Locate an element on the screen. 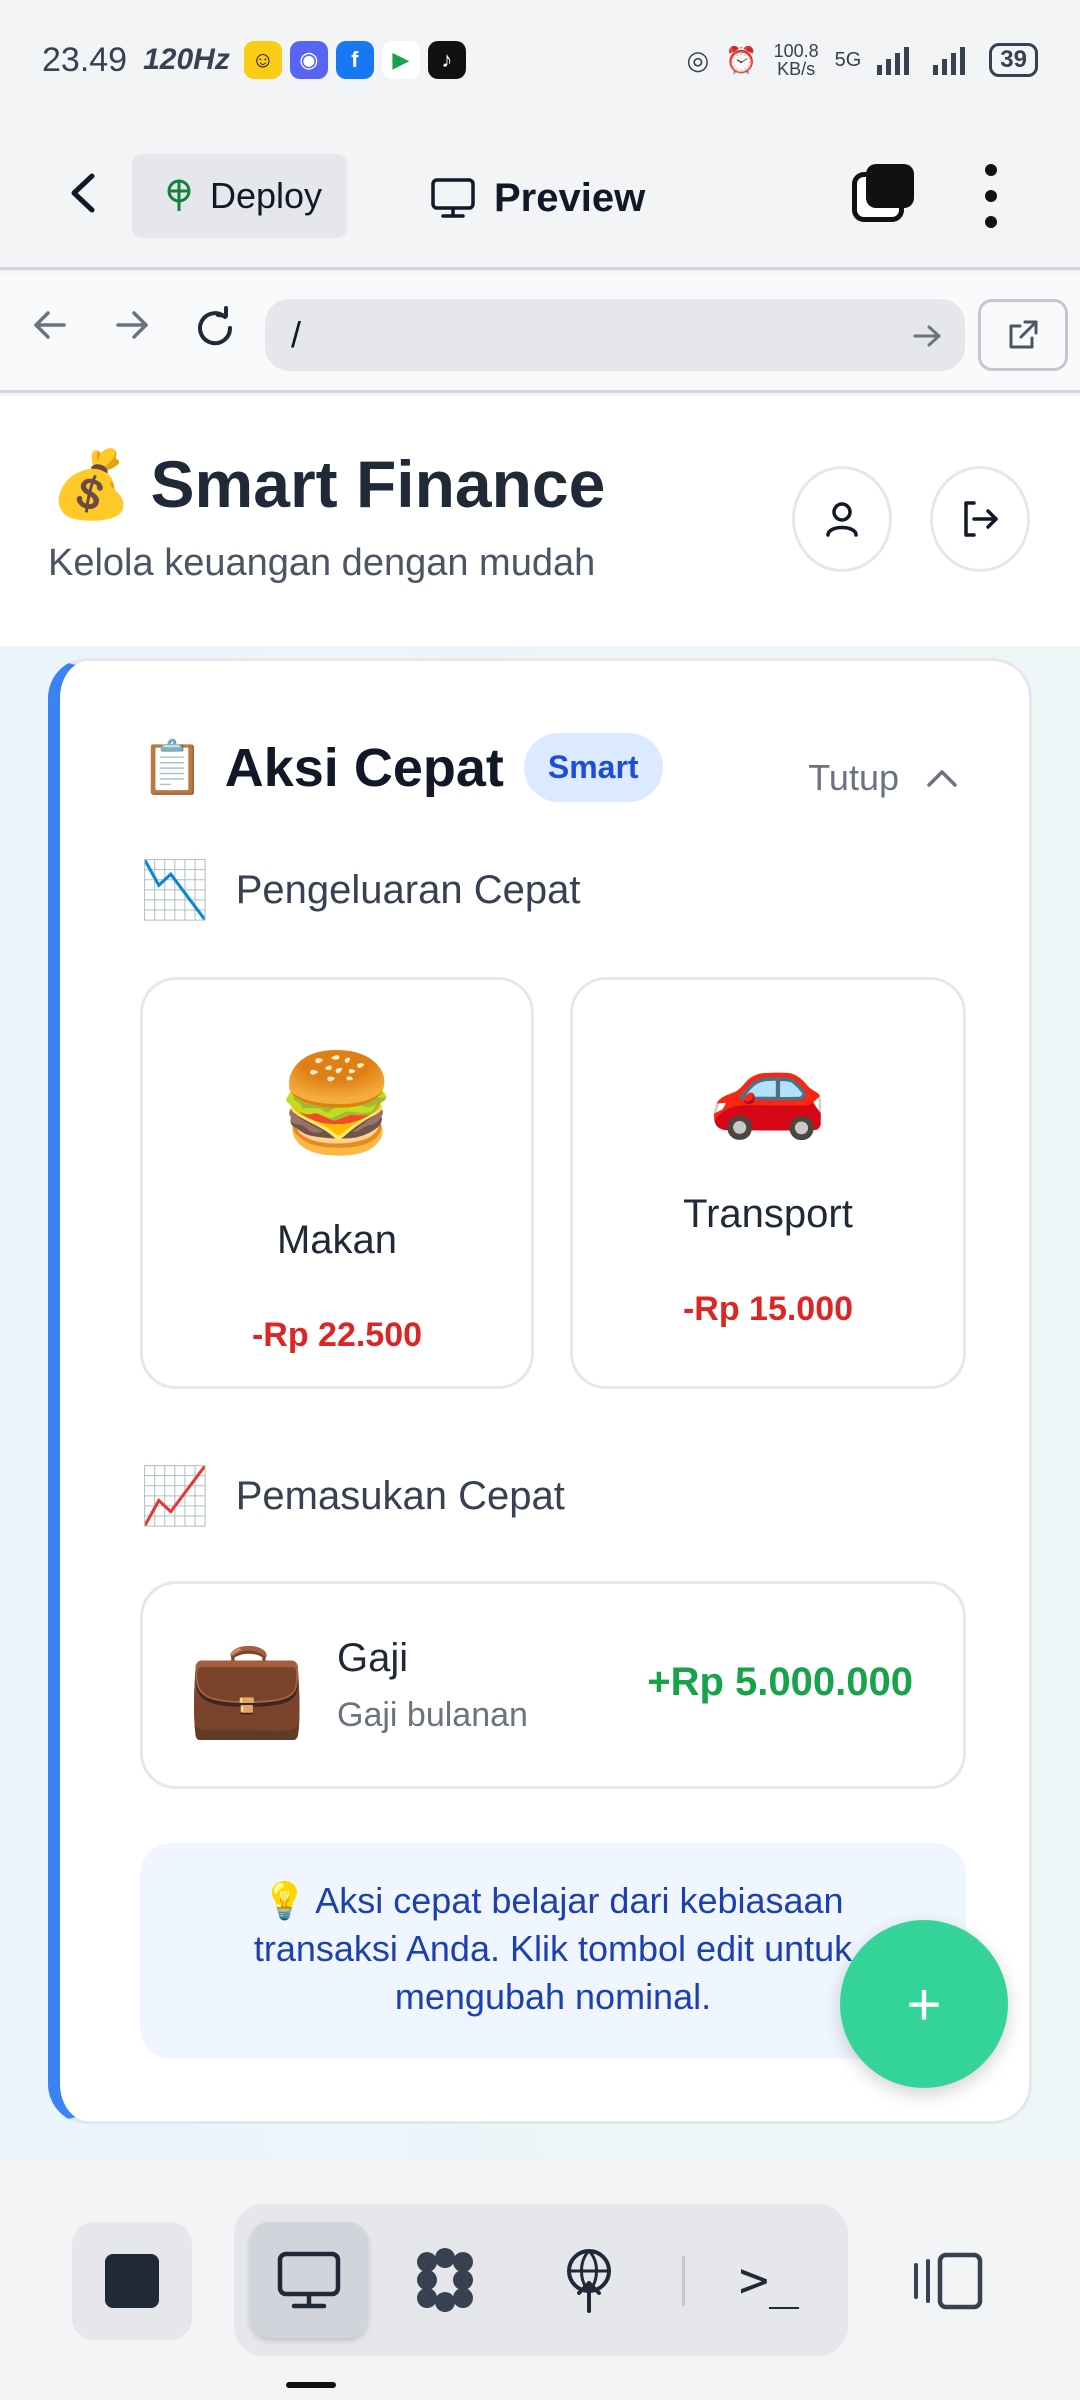  play-store-icon: ▶ is located at coordinates (400, 60).